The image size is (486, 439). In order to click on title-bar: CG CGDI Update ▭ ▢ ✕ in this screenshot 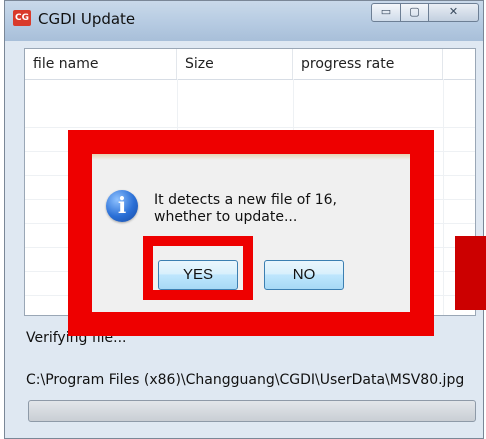, I will do `click(244, 21)`.